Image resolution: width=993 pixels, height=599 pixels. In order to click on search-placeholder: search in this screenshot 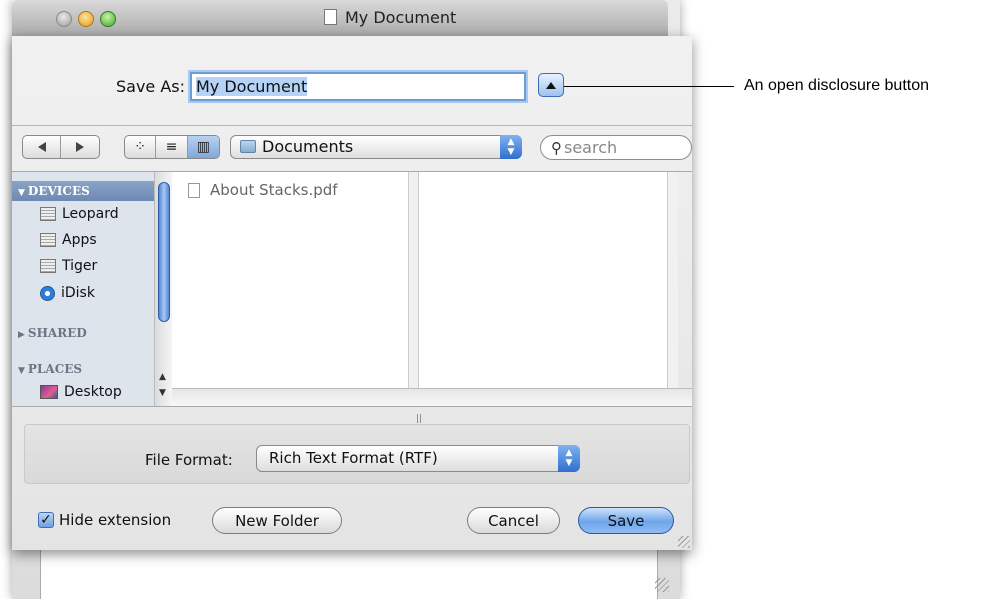, I will do `click(591, 147)`.